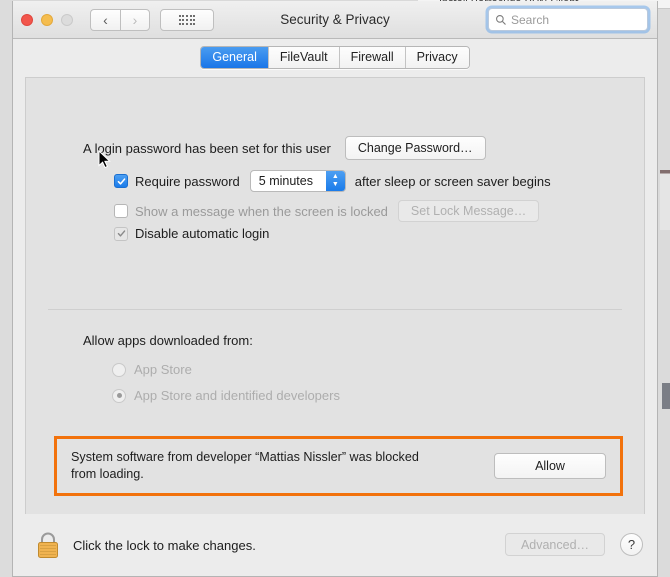  I want to click on allow-apps-heading-row: Allow apps downloaded from:, so click(168, 340).